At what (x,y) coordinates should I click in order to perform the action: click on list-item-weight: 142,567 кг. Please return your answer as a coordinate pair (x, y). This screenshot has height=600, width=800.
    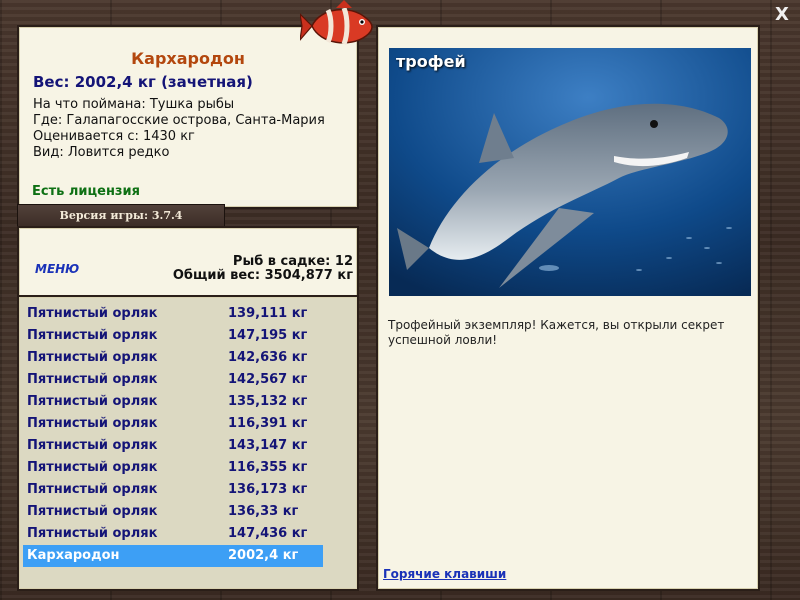
    Looking at the image, I should click on (268, 379).